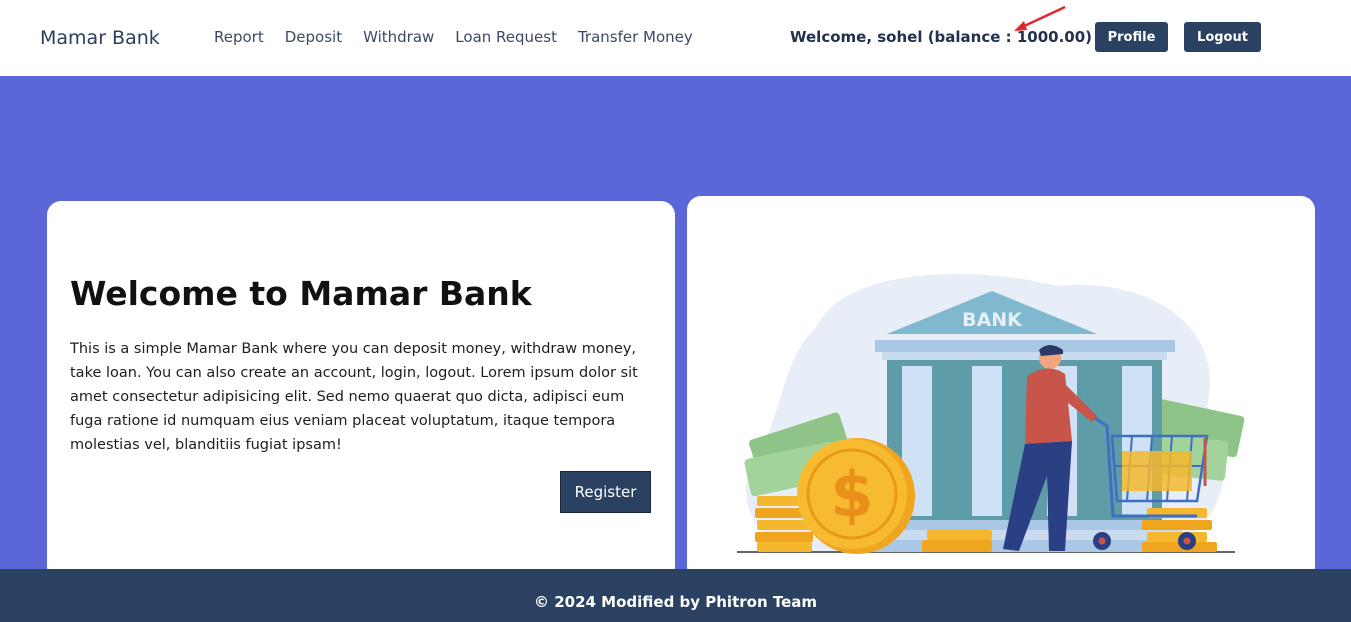  Describe the element at coordinates (100, 38) in the screenshot. I see `brand-logo: Mamar Bank` at that location.